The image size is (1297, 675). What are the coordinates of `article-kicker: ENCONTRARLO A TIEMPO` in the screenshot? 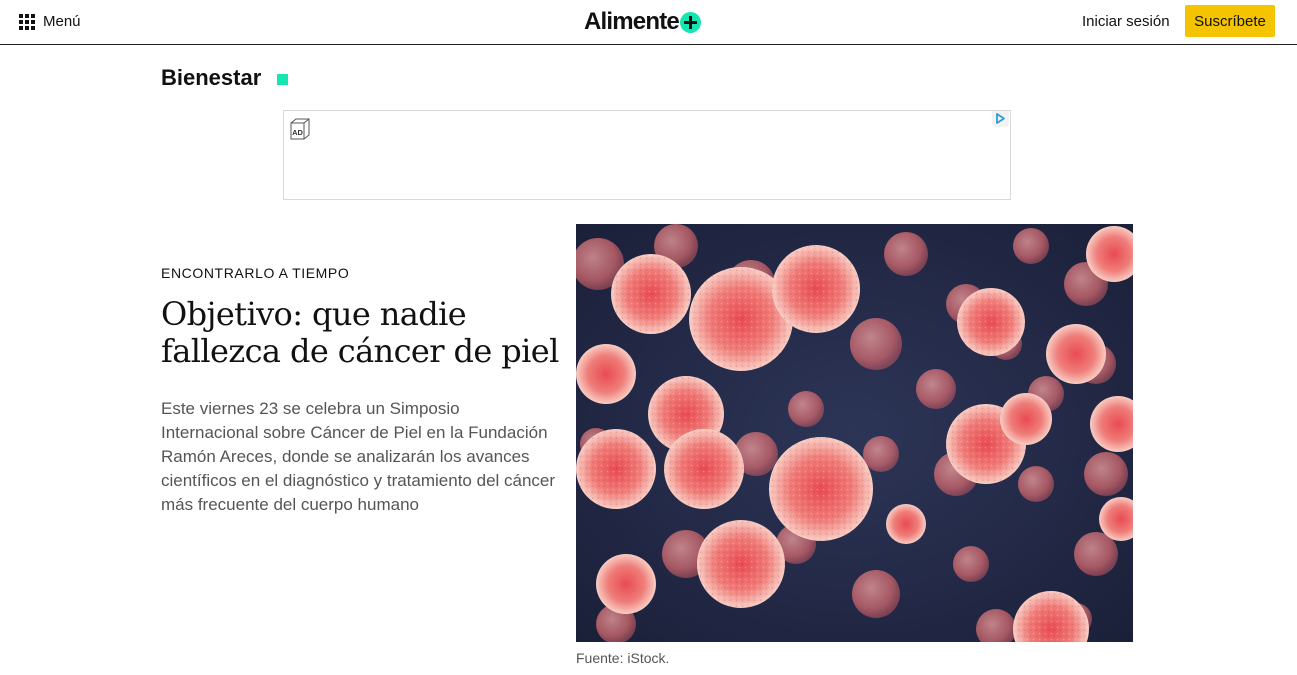 It's located at (255, 273).